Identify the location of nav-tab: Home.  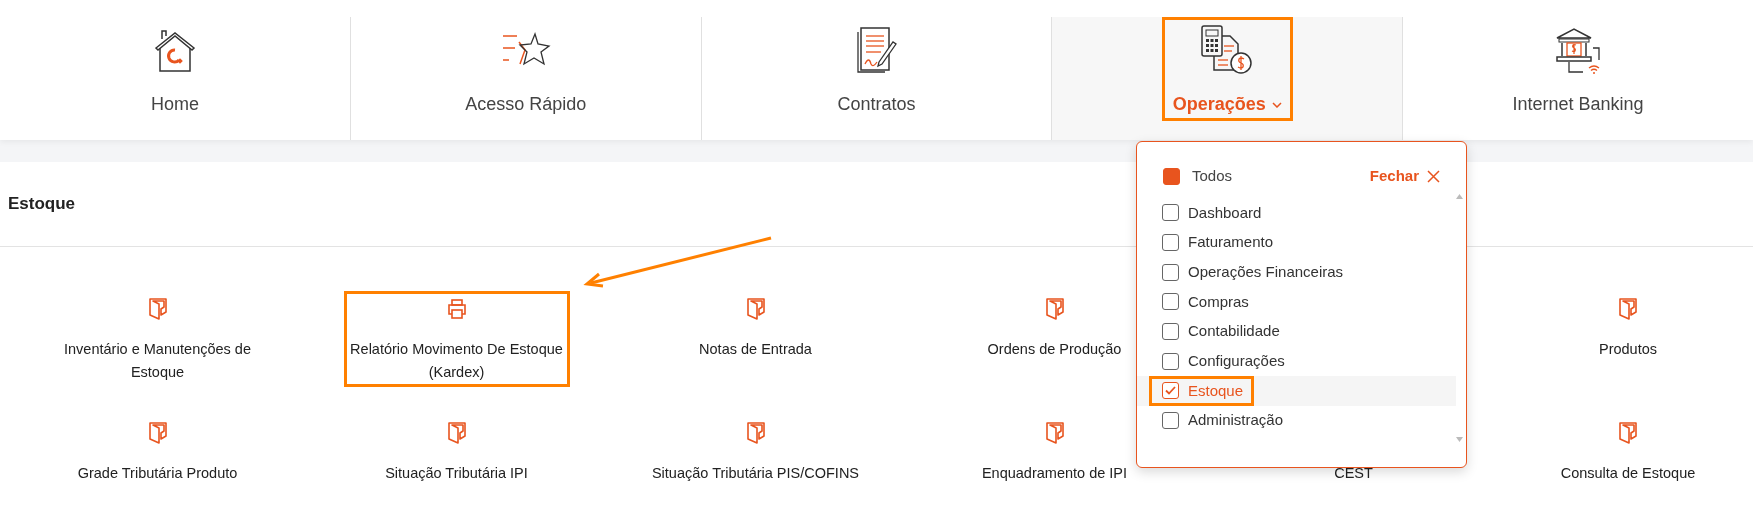
(174, 69).